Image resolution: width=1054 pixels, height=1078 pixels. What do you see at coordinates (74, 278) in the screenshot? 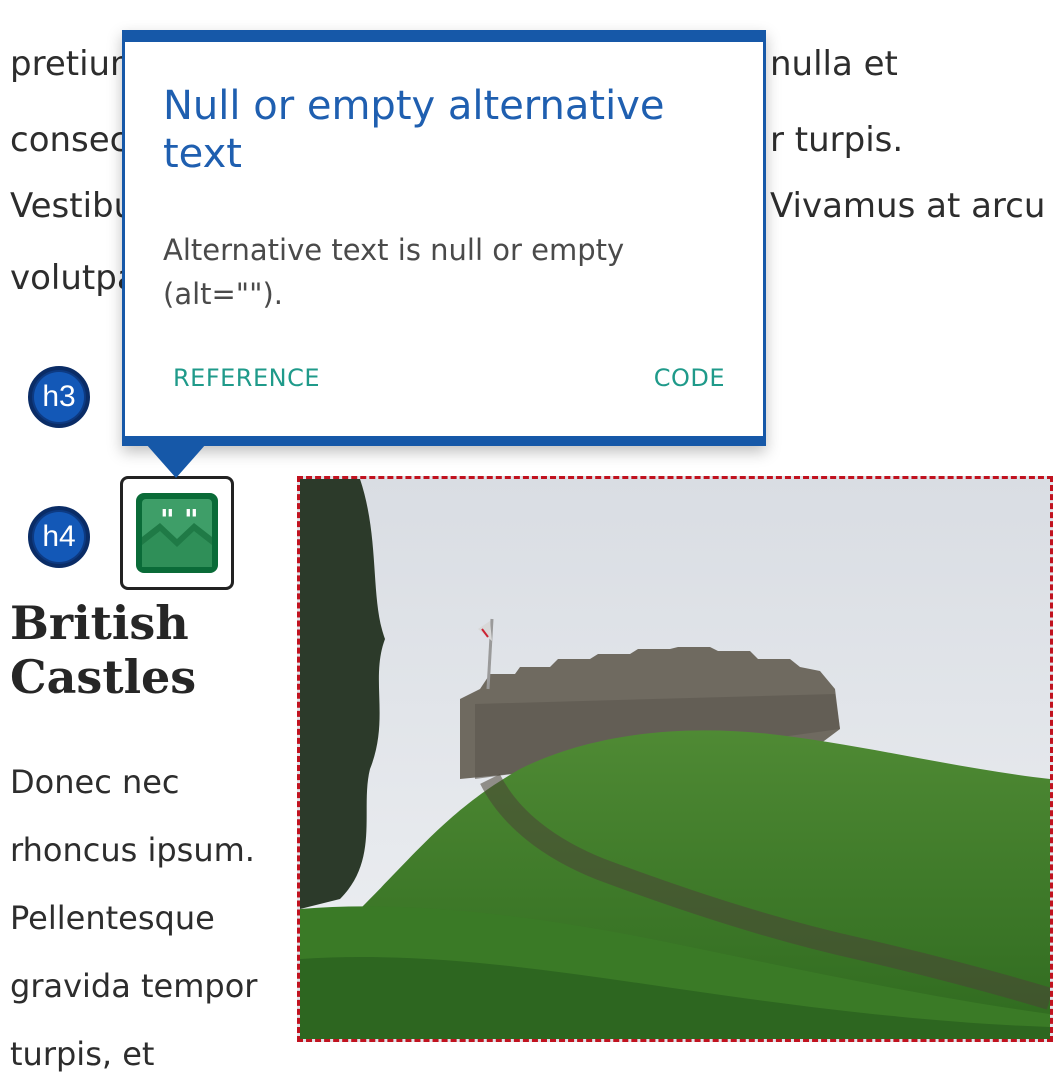
I see `intro-line-4-left: volutpa` at bounding box center [74, 278].